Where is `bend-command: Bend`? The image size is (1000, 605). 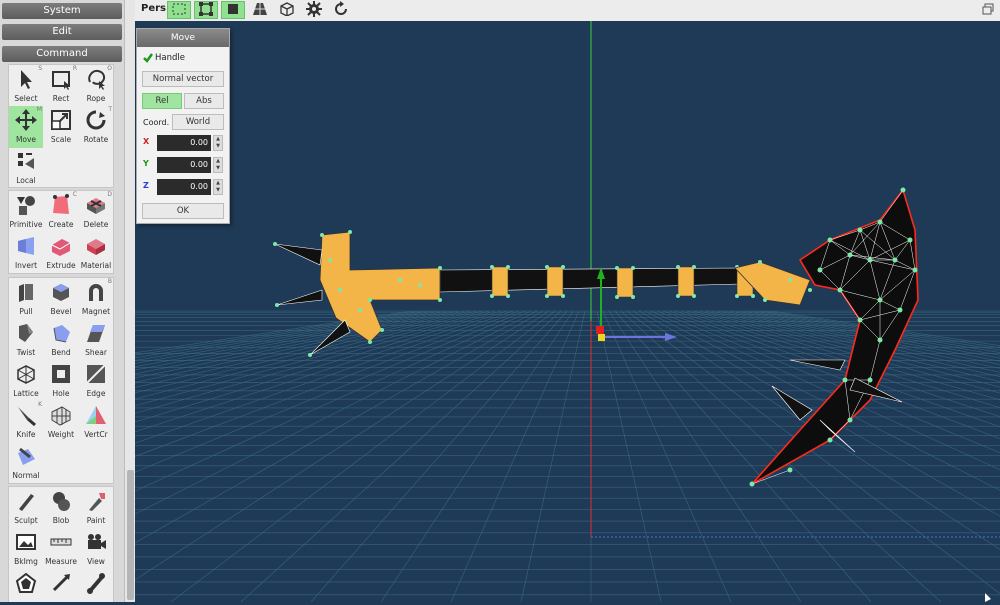 bend-command: Bend is located at coordinates (61, 340).